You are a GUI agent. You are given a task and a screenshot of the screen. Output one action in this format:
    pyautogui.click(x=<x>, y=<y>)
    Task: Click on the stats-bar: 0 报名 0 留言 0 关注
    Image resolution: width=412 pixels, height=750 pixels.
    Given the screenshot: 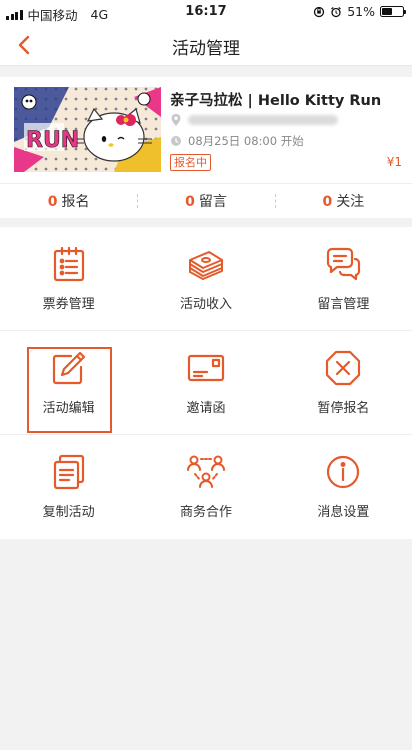 What is the action you would take?
    pyautogui.click(x=206, y=201)
    